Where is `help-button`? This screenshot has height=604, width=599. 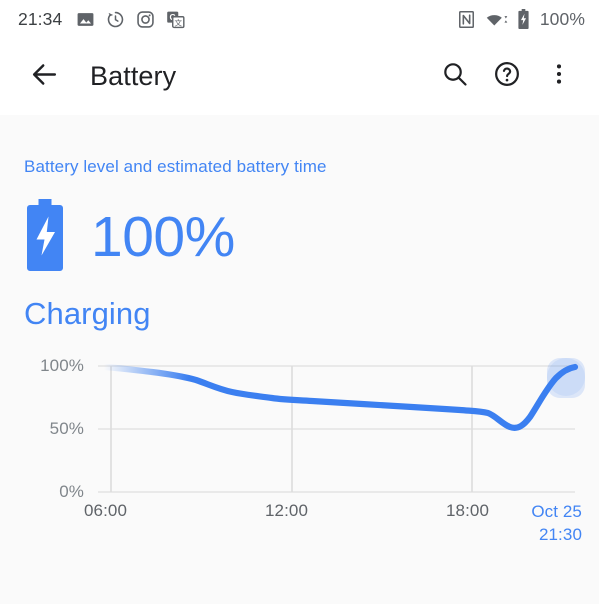 help-button is located at coordinates (507, 77).